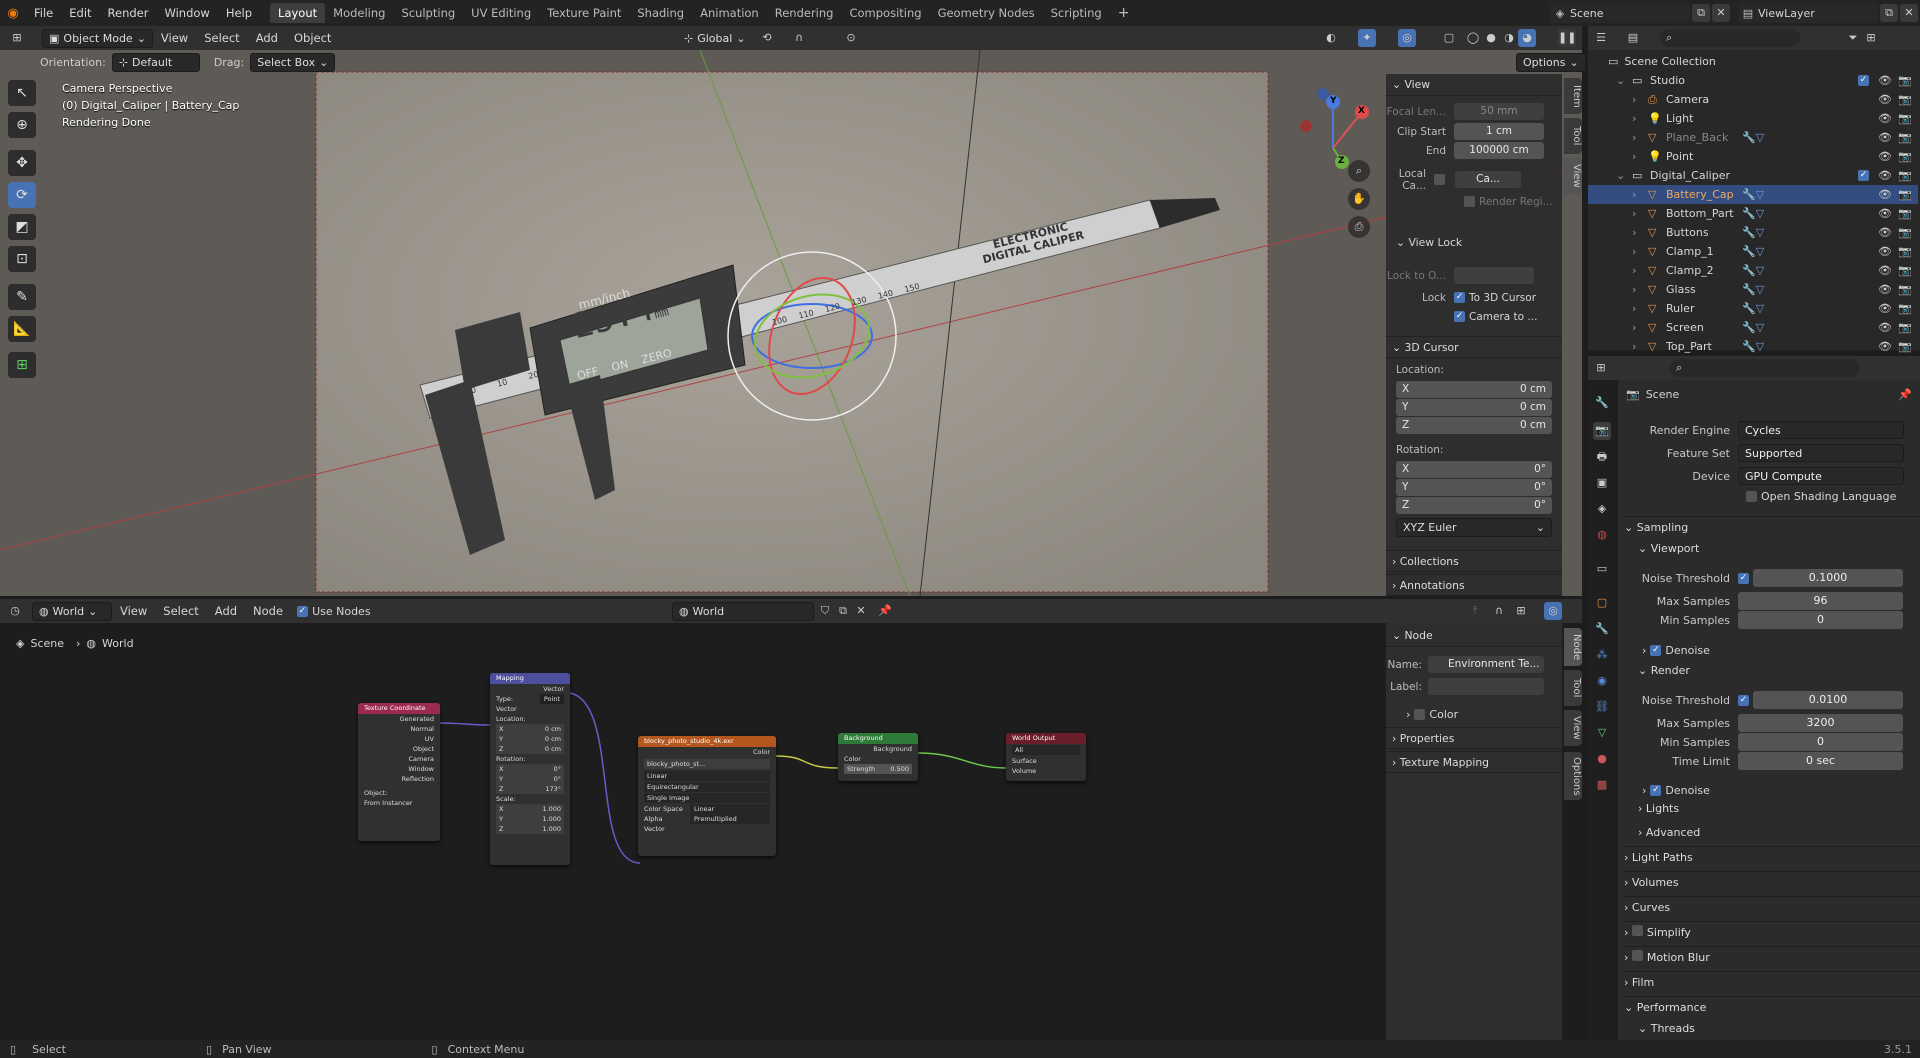  What do you see at coordinates (1602, 509) in the screenshot?
I see `scene-tab-icon: ◈` at bounding box center [1602, 509].